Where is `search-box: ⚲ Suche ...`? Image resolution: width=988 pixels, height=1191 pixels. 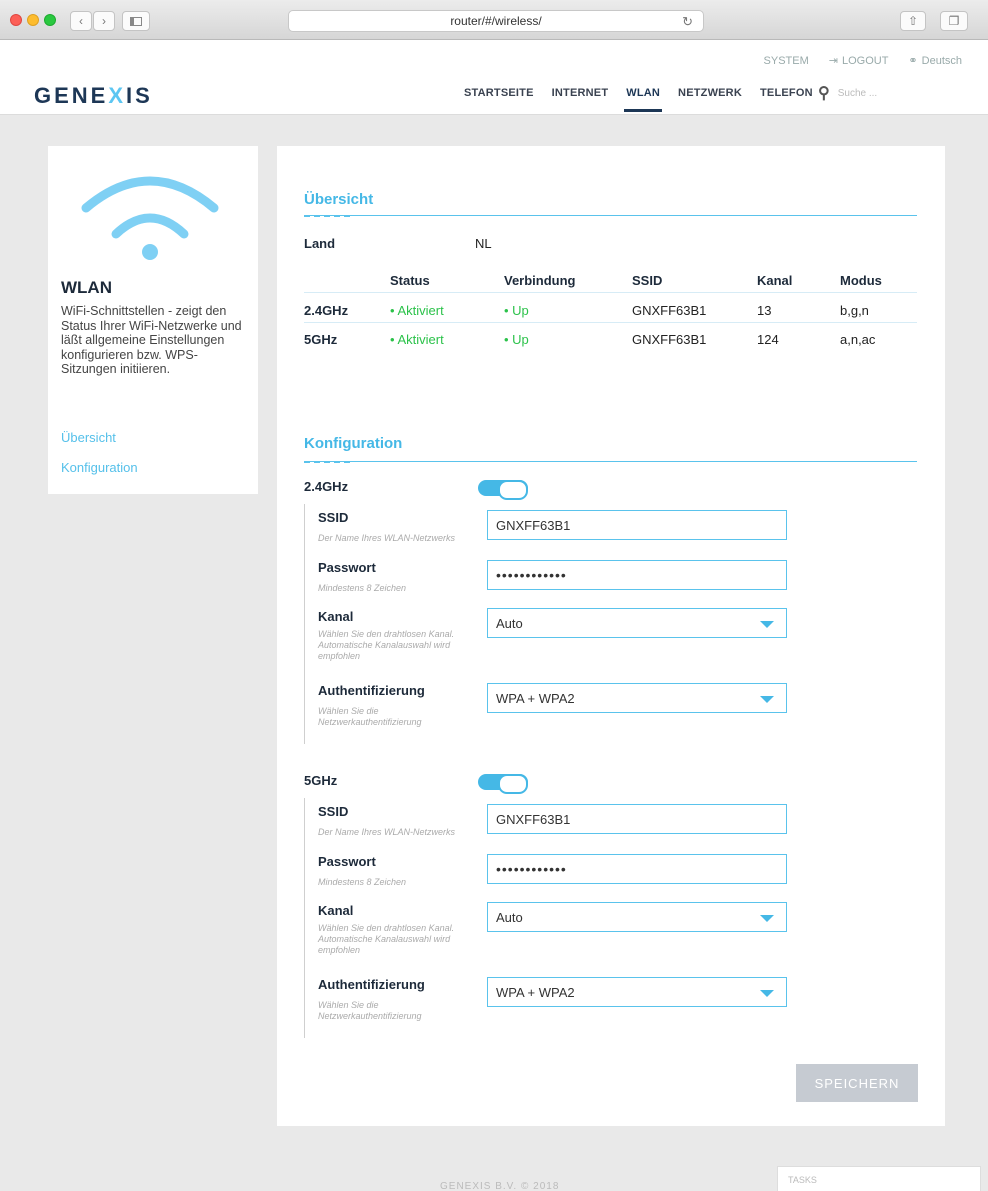 search-box: ⚲ Suche ... is located at coordinates (847, 93).